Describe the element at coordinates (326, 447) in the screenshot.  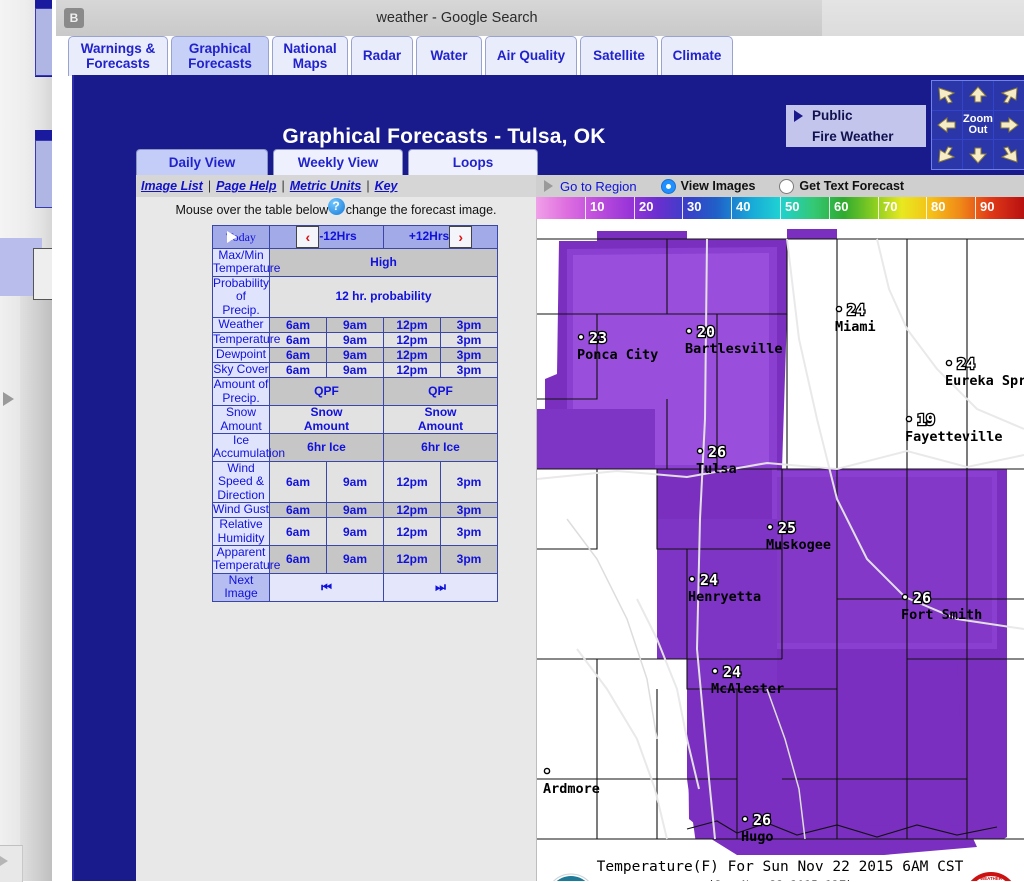
I see `cell-ice-accumulation-1: 6hr Ice` at that location.